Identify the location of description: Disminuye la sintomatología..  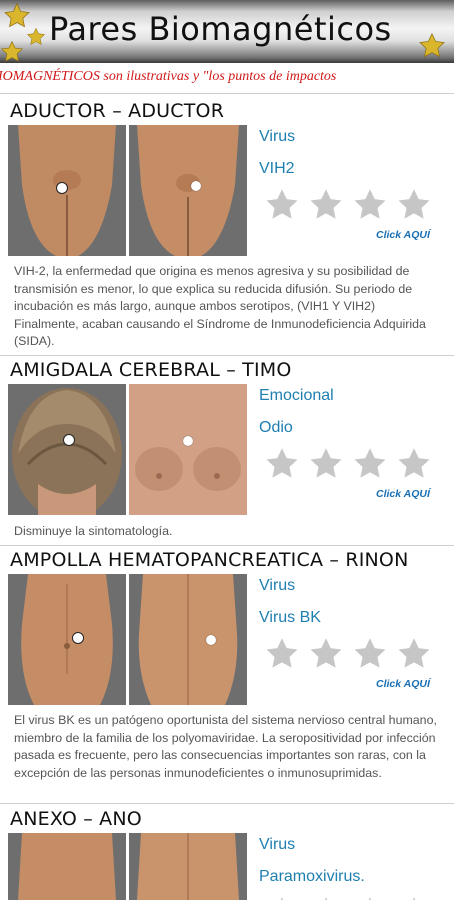
(93, 531).